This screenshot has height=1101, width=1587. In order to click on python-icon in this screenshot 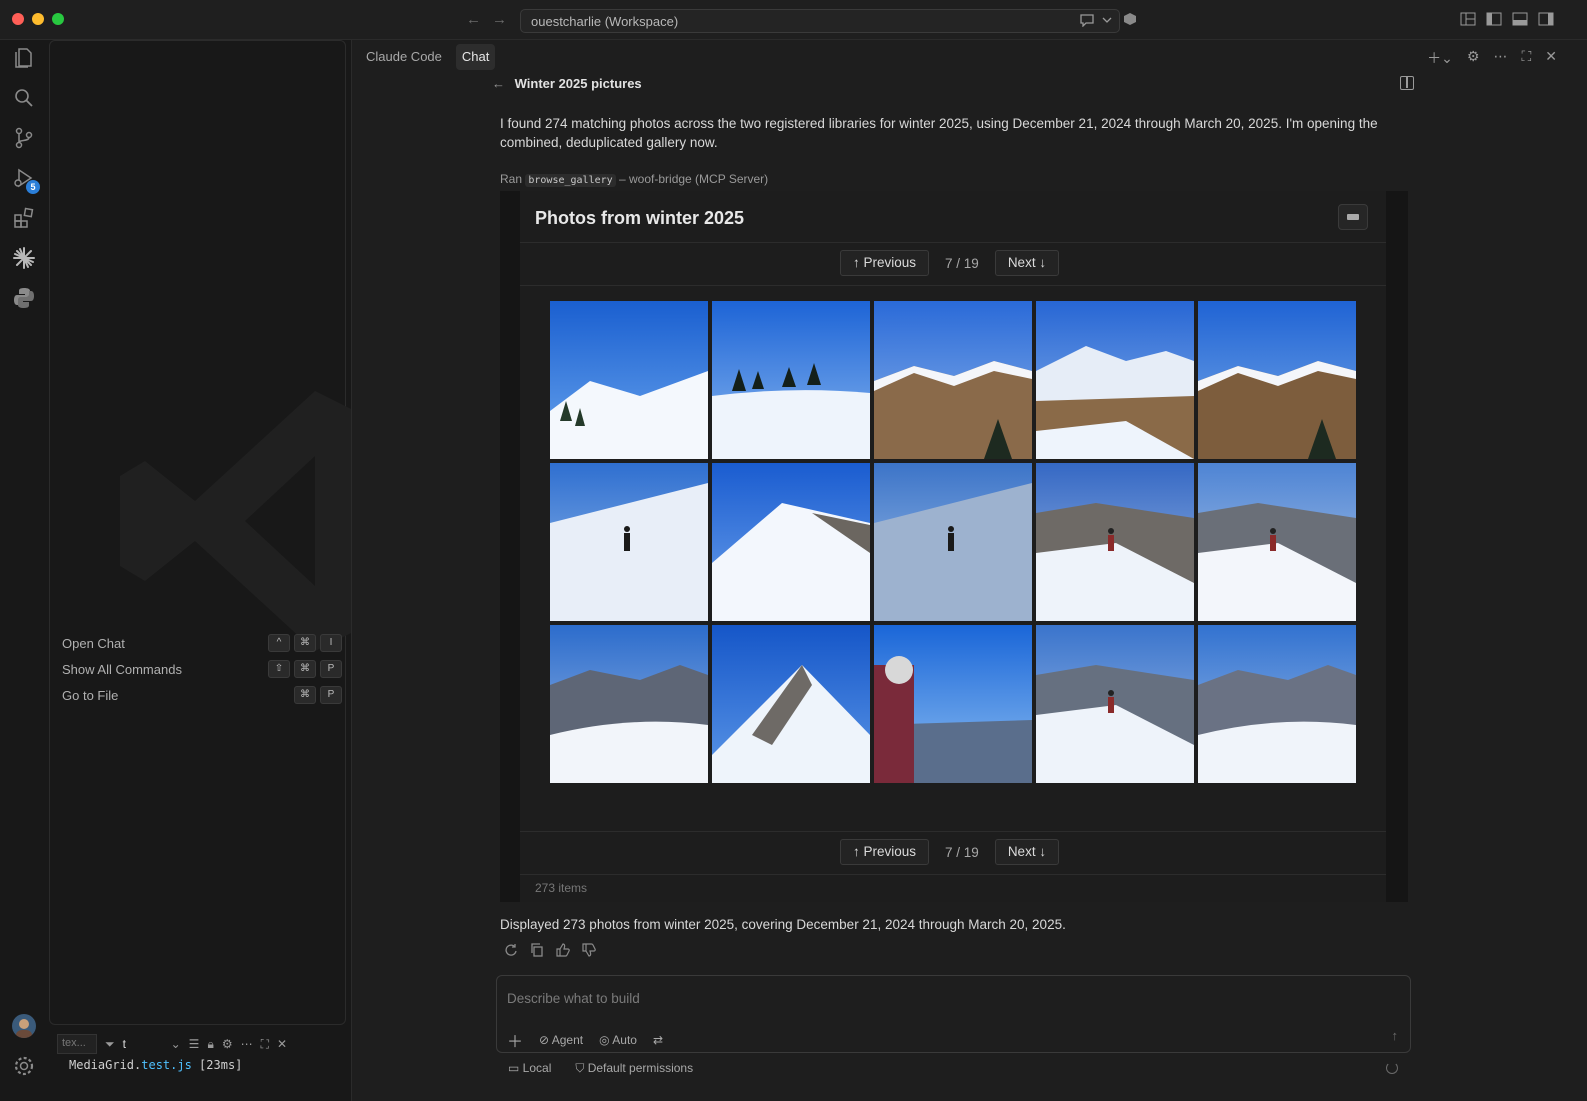, I will do `click(24, 298)`.